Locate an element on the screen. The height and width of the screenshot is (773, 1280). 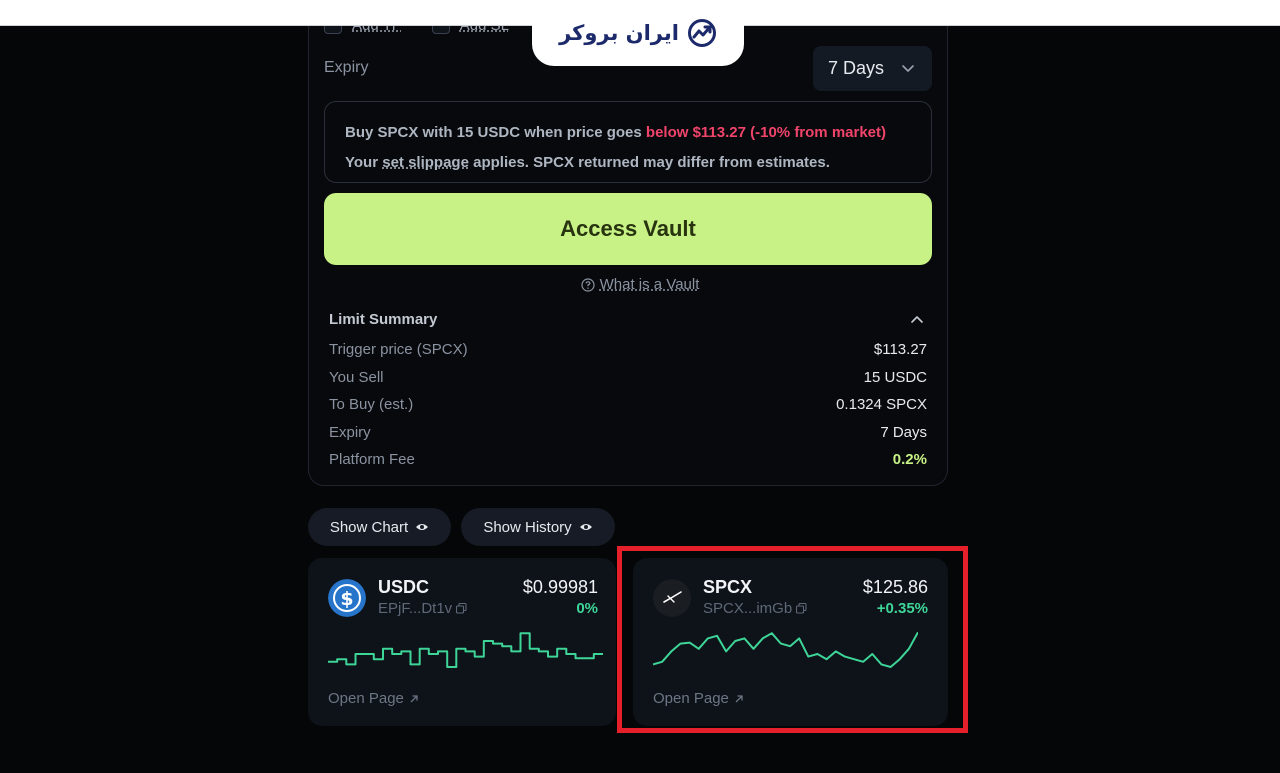
token-change: 0% is located at coordinates (587, 608).